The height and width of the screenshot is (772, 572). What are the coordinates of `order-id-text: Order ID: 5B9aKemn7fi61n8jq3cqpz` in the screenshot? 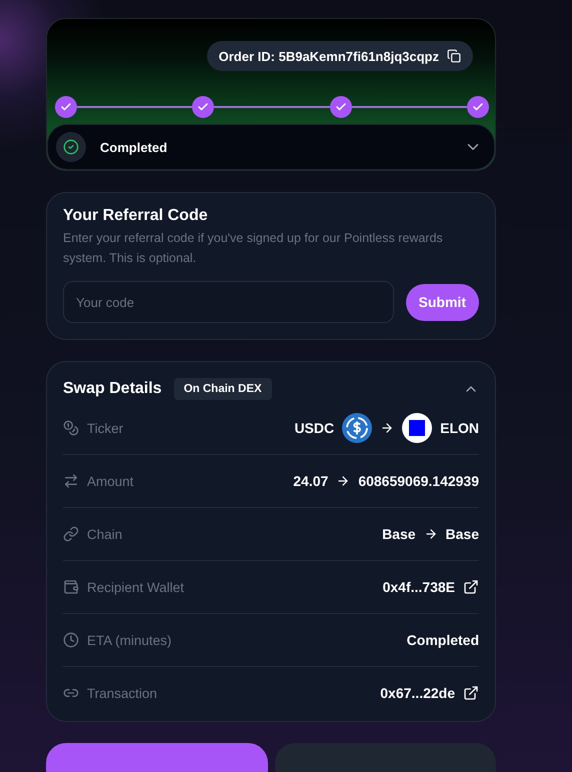 It's located at (328, 56).